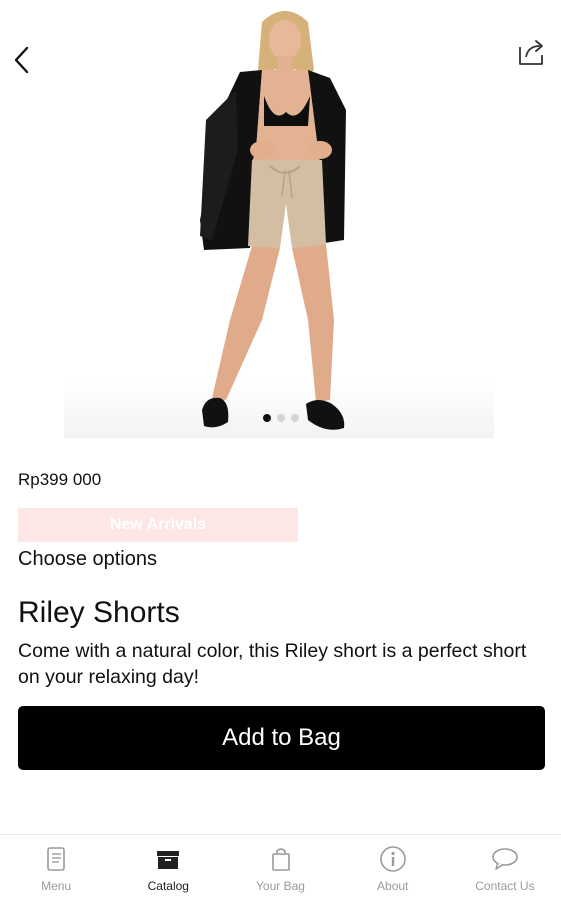  I want to click on info-icon, so click(393, 859).